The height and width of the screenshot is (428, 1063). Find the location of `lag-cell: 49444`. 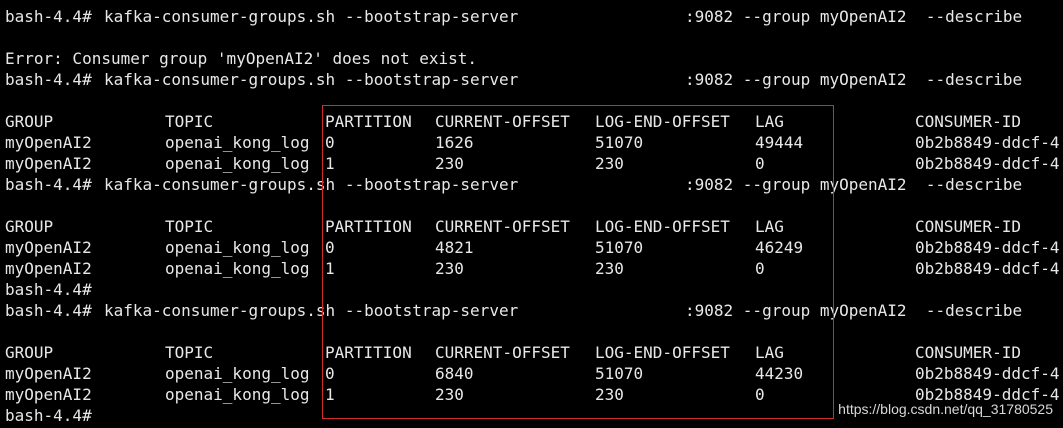

lag-cell: 49444 is located at coordinates (779, 142).